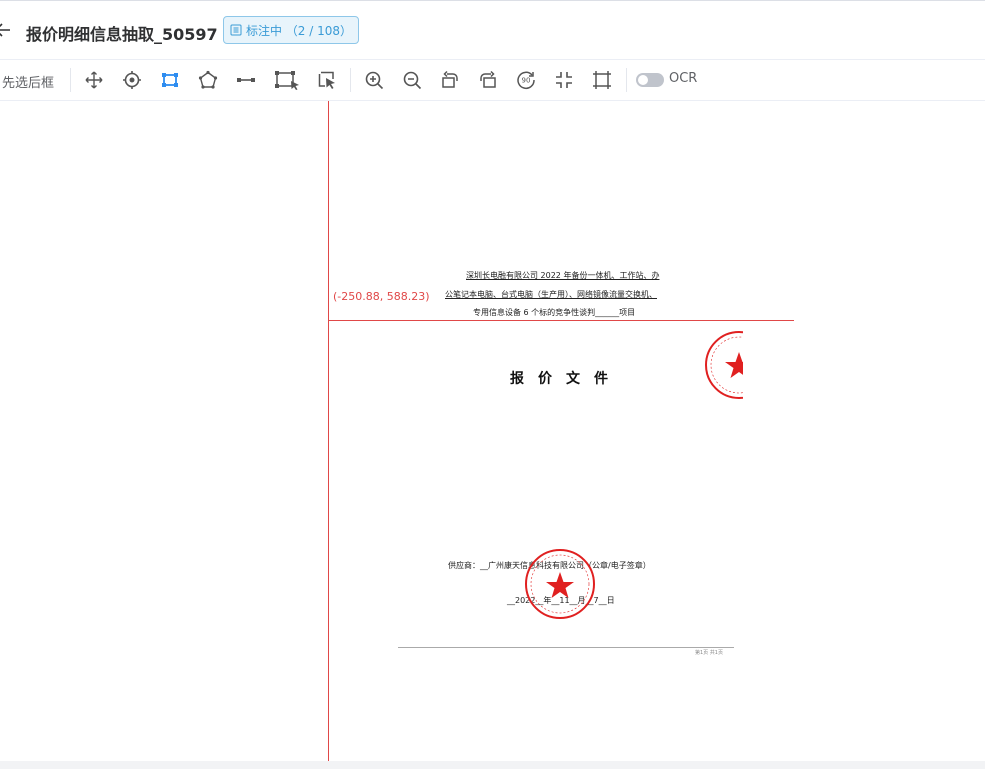 The height and width of the screenshot is (769, 985). I want to click on header-bar: 报价明细信息抽取_50597 标注中 （2 / 108）, so click(492, 30).